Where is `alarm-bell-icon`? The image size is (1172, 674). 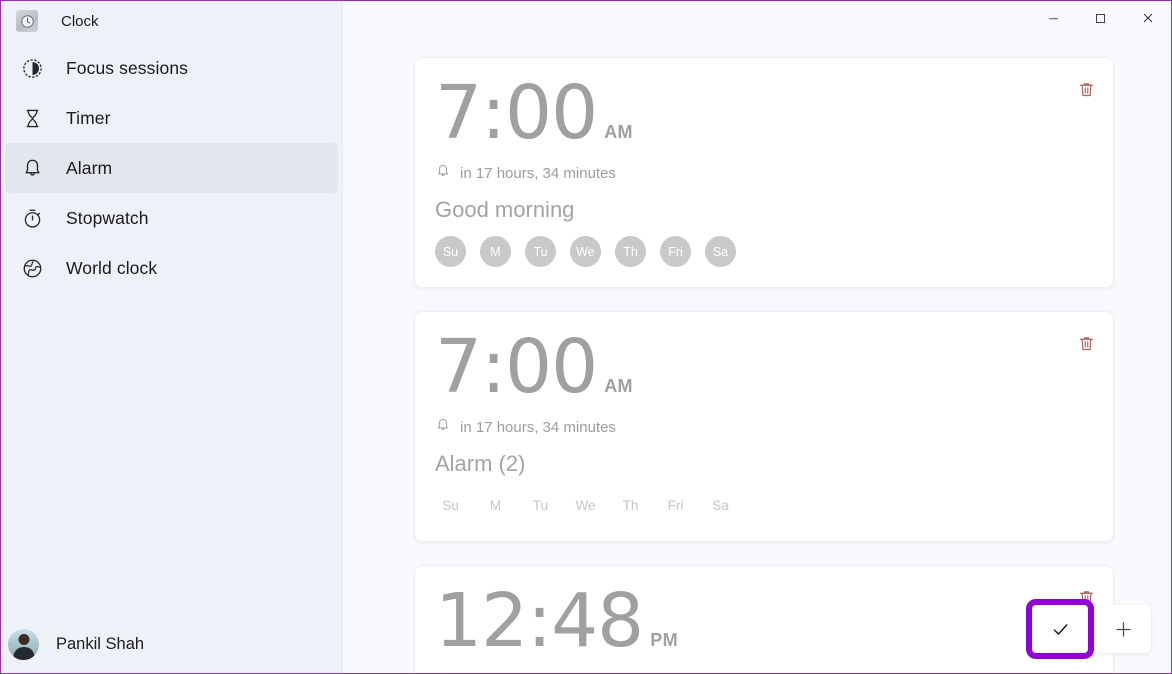
alarm-bell-icon is located at coordinates (32, 168).